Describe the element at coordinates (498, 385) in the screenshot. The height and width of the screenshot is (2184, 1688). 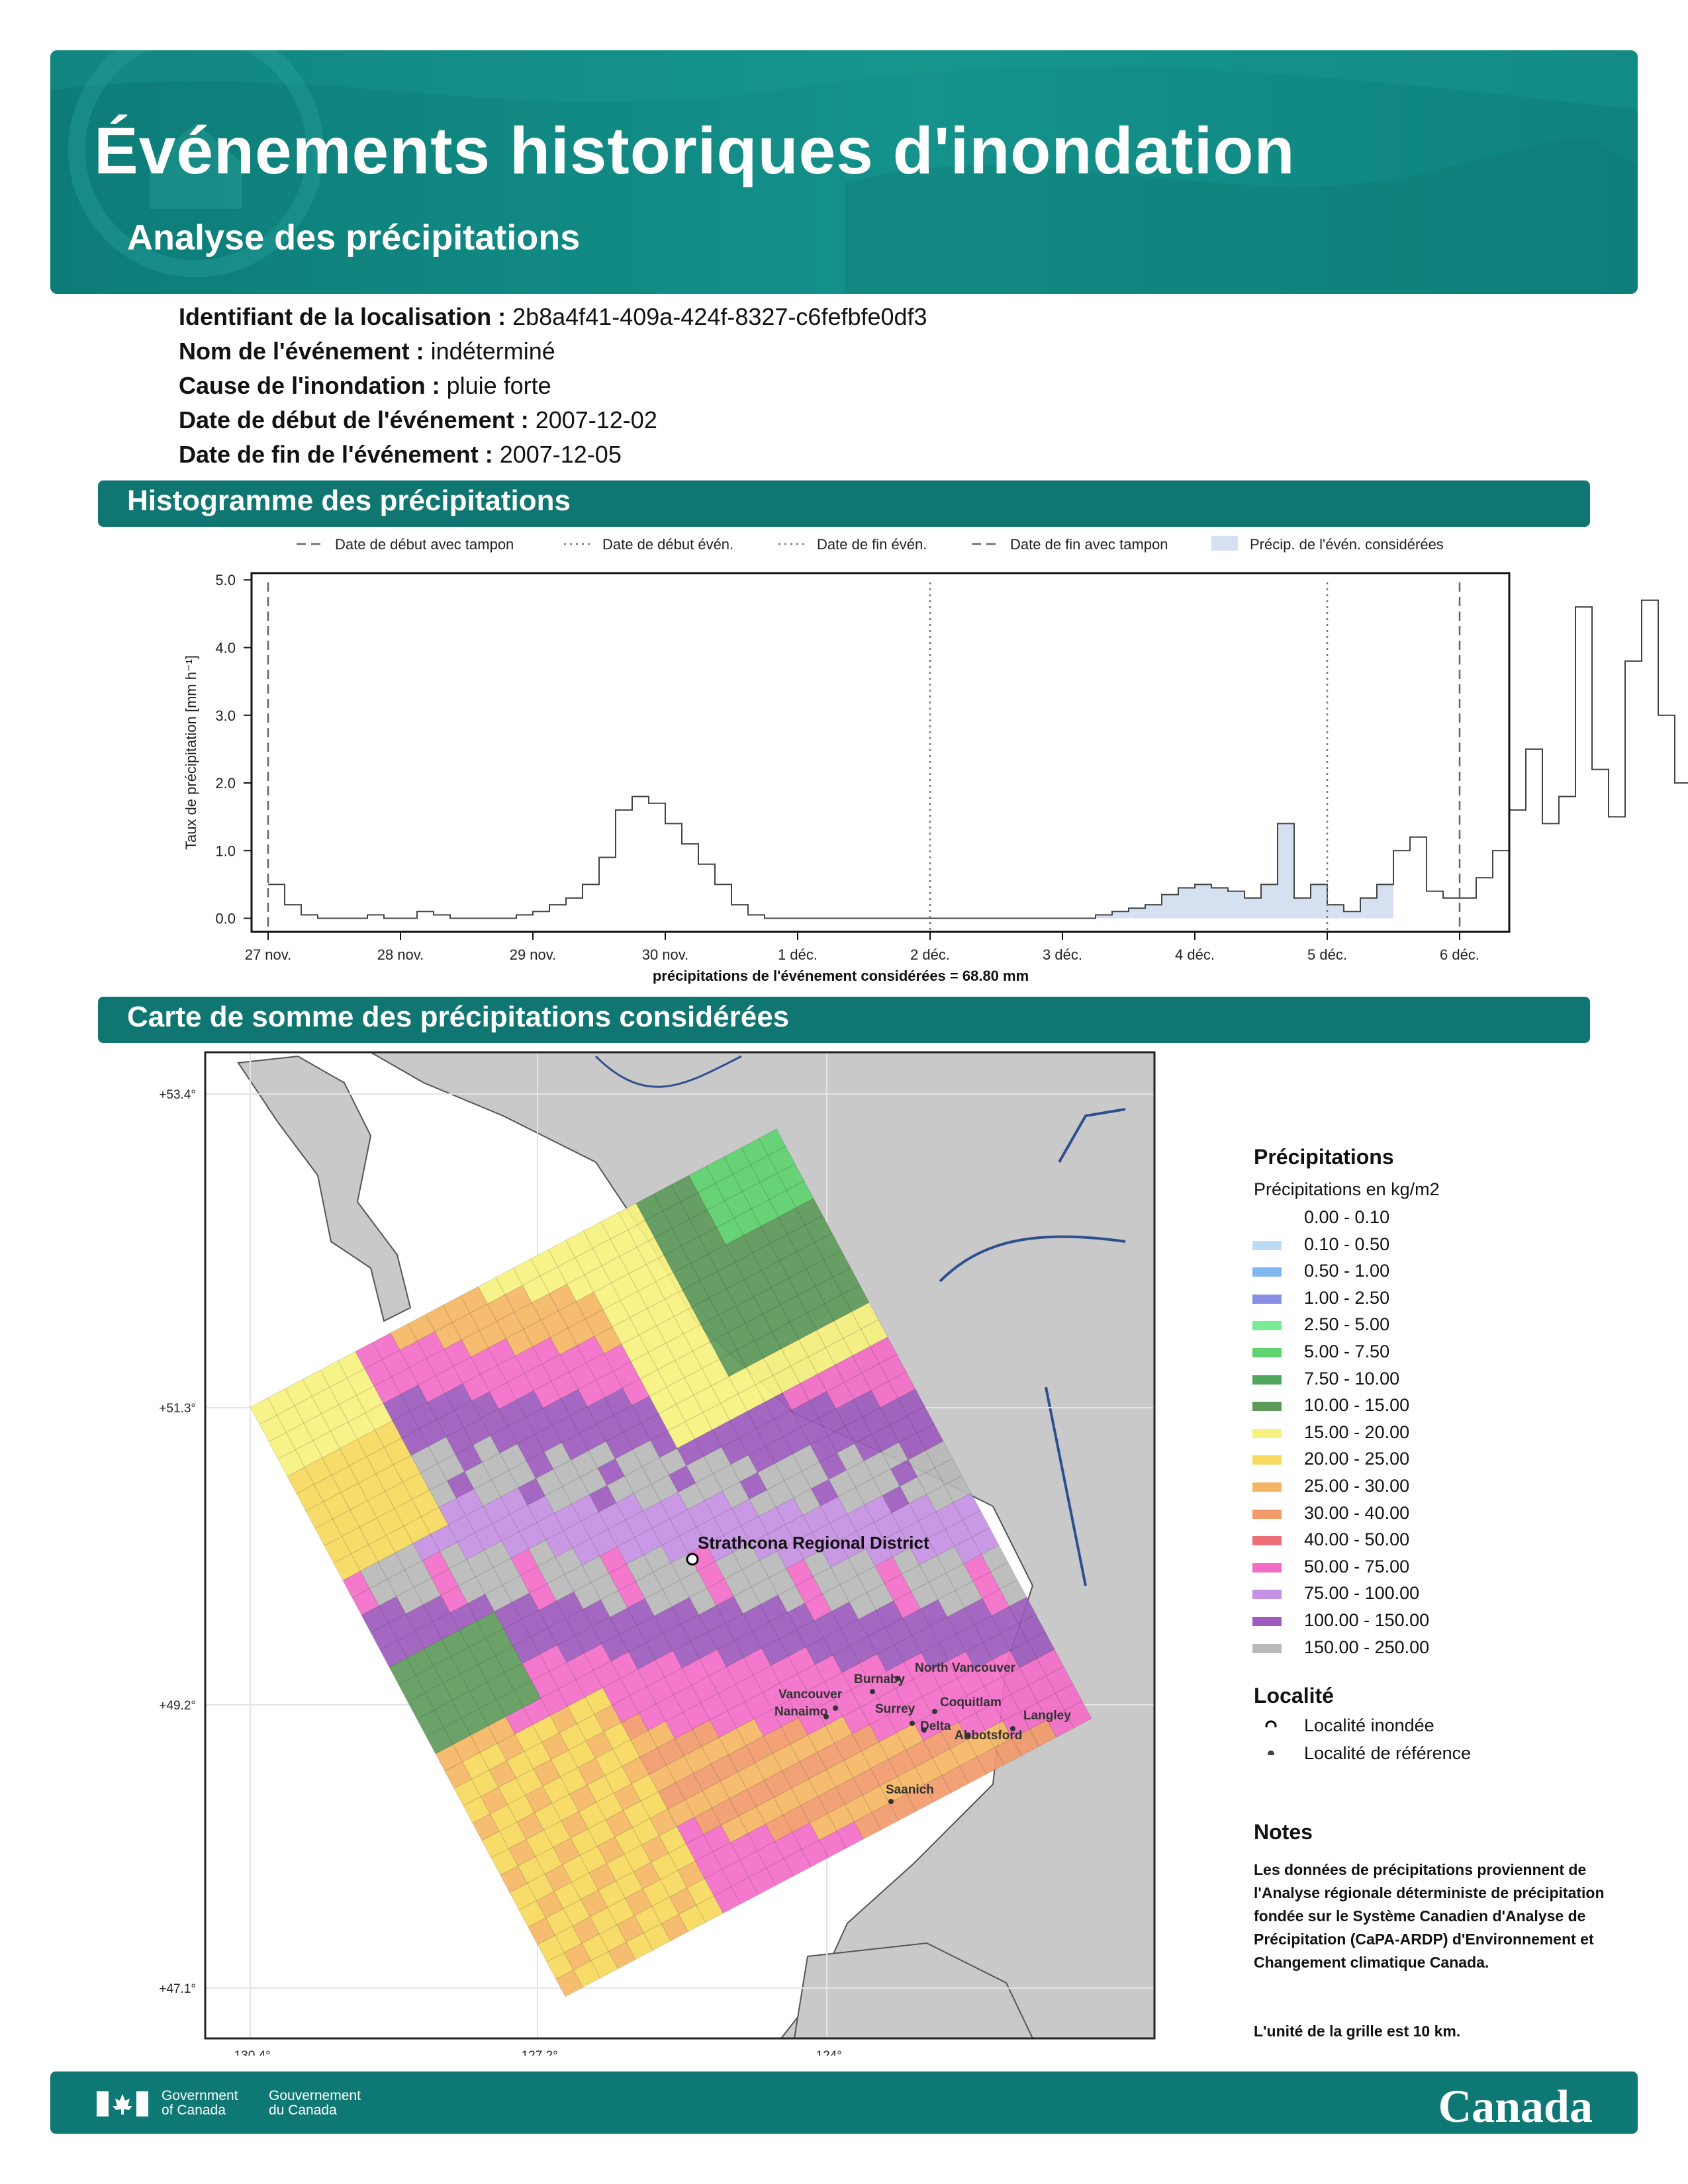
I see `info-value: pluie forte` at that location.